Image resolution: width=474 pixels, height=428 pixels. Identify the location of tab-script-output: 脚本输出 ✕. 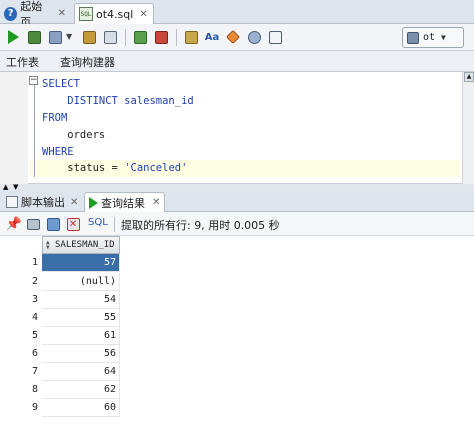
(42, 202).